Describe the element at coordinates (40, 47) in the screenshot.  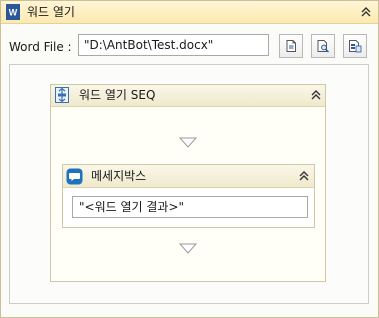
I see `word-file-label: Word File :` at that location.